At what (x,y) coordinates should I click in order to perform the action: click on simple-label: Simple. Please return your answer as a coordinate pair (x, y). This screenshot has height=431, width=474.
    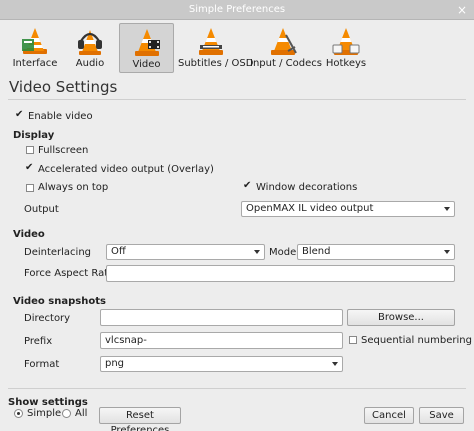
    Looking at the image, I should click on (44, 413).